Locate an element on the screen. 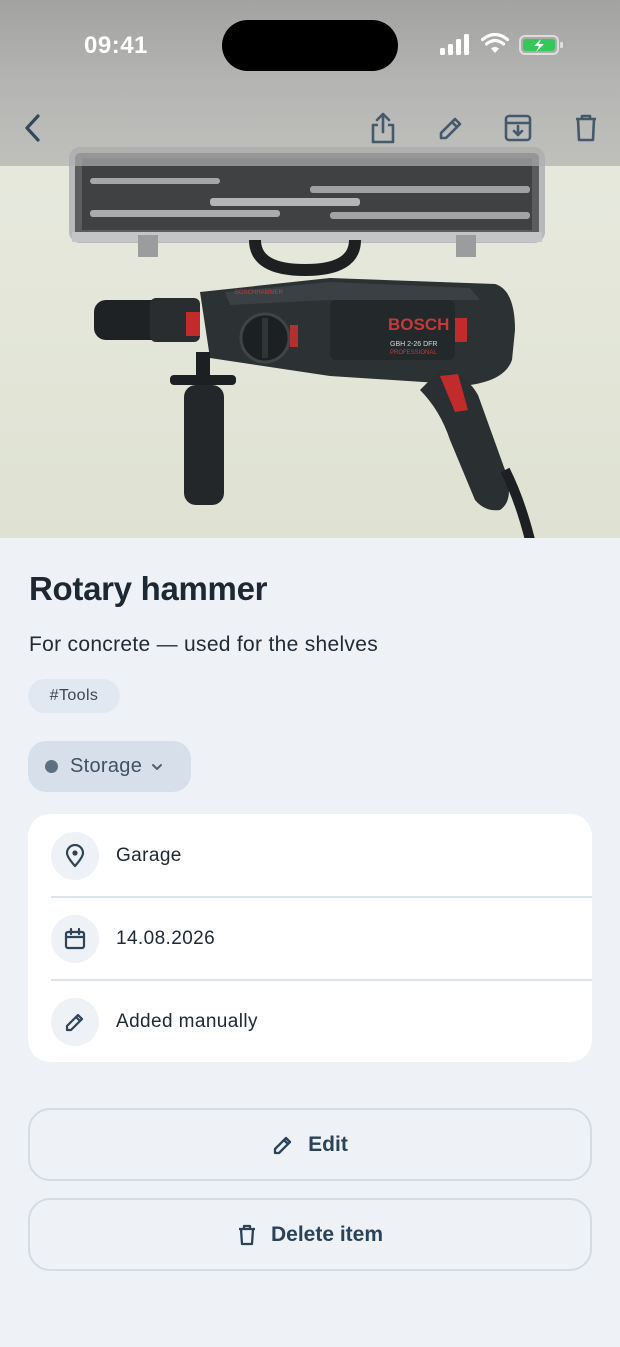  hero-model-sub-label: PROFESSIONAL is located at coordinates (413, 353).